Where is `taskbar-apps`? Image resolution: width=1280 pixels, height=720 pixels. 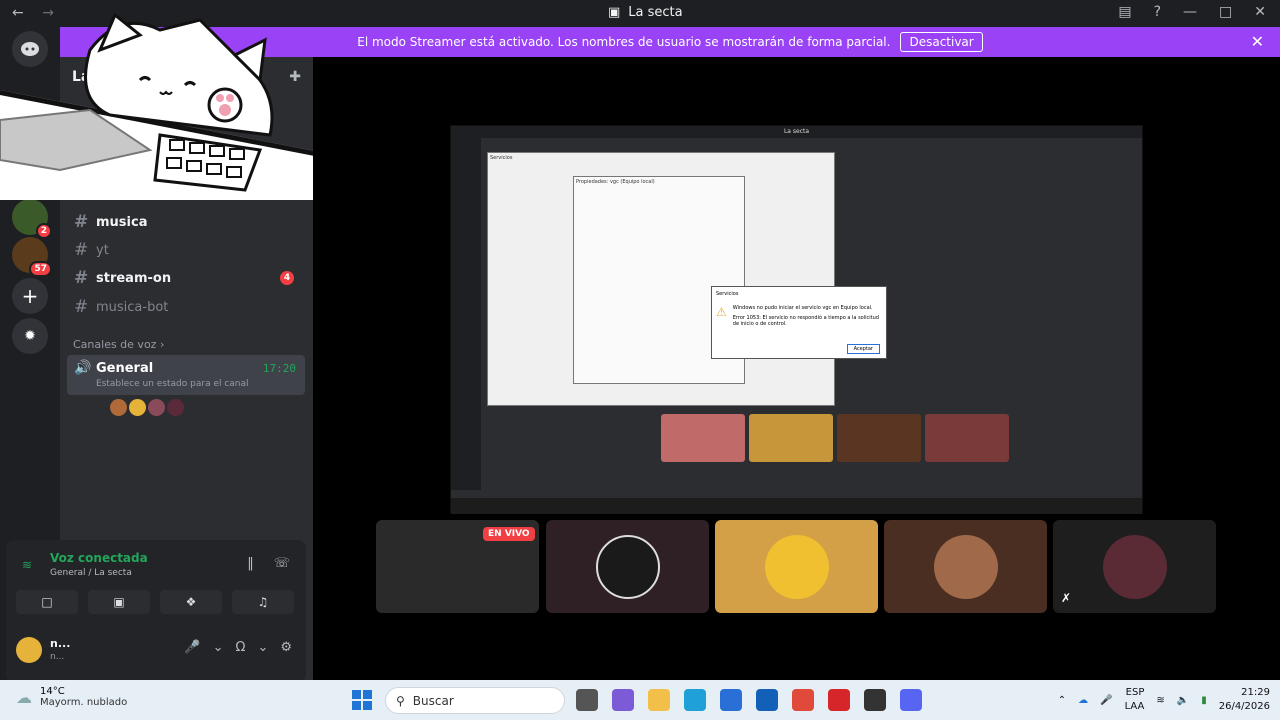 taskbar-apps is located at coordinates (749, 700).